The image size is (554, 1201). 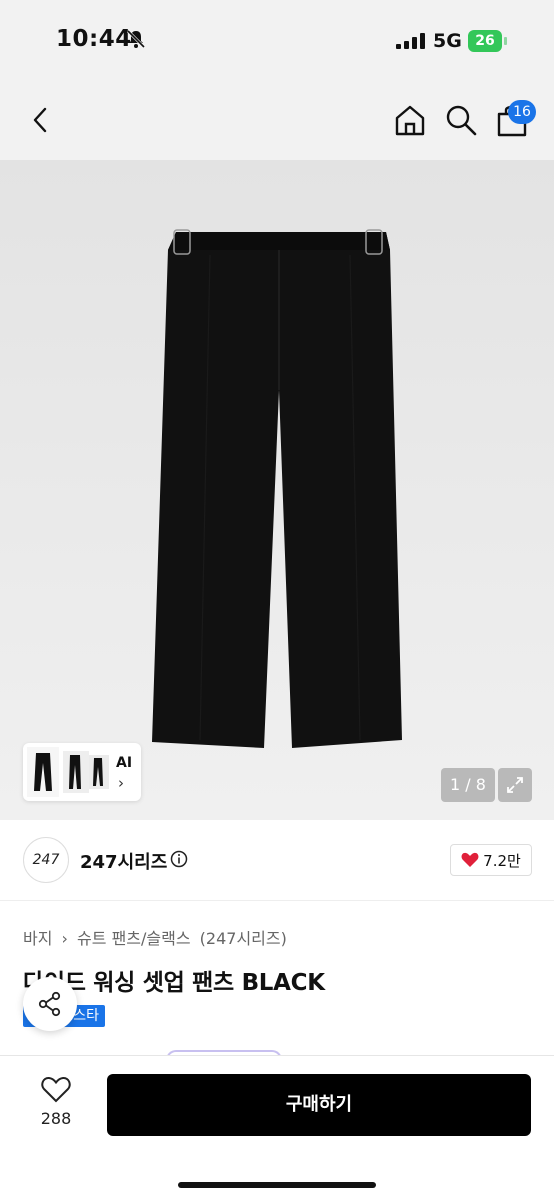 I want to click on search-icon, so click(x=461, y=120).